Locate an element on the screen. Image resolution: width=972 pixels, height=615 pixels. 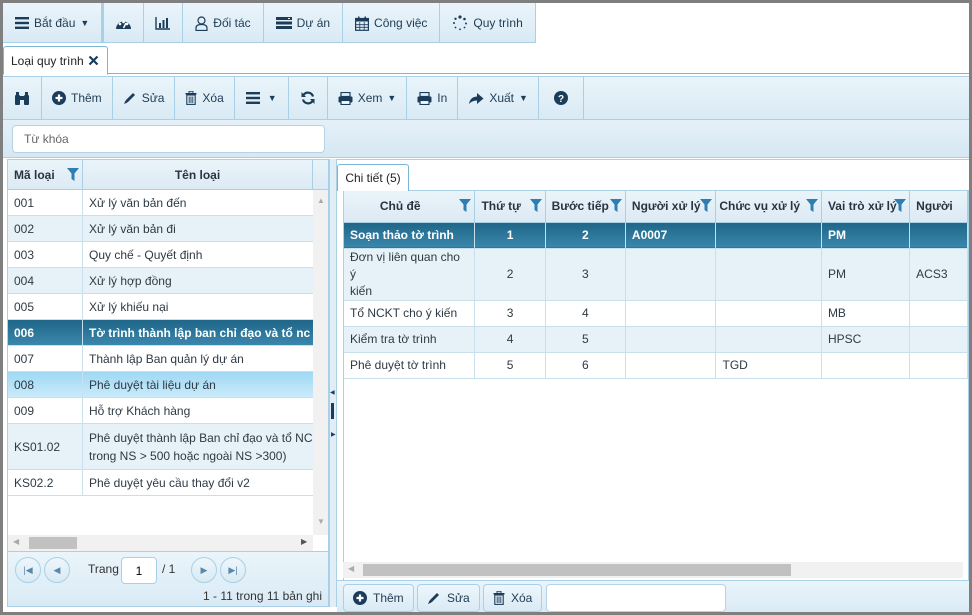
horizontal-scrollbar: ◀ ▶ is located at coordinates (160, 543).